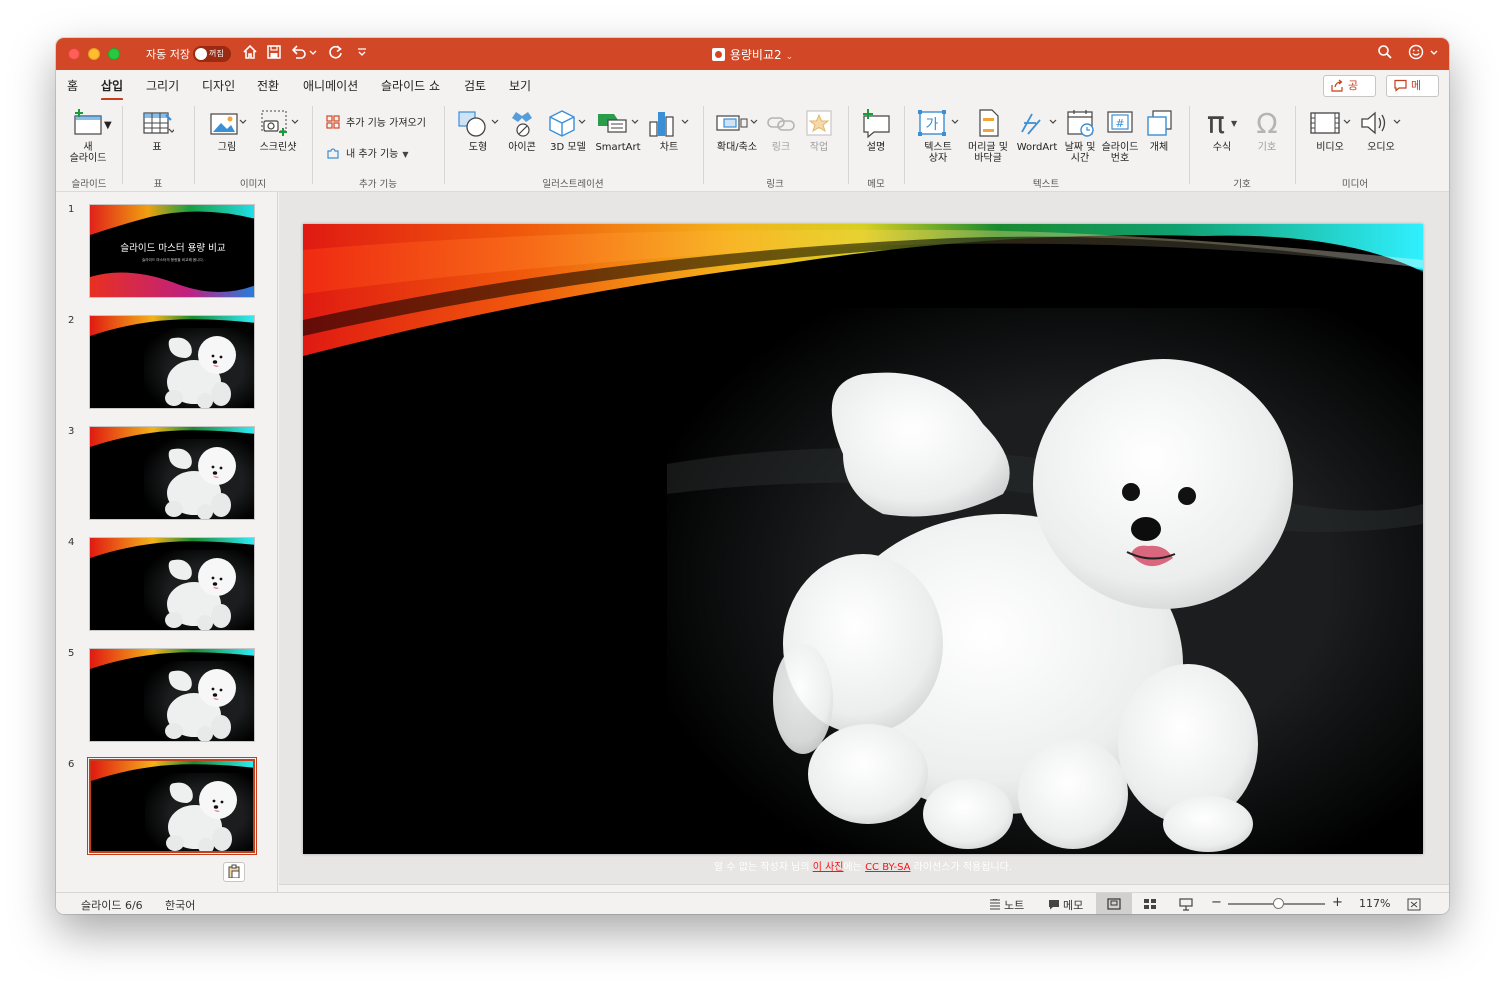  Describe the element at coordinates (1374, 903) in the screenshot. I see `zoom-level: 117%` at that location.